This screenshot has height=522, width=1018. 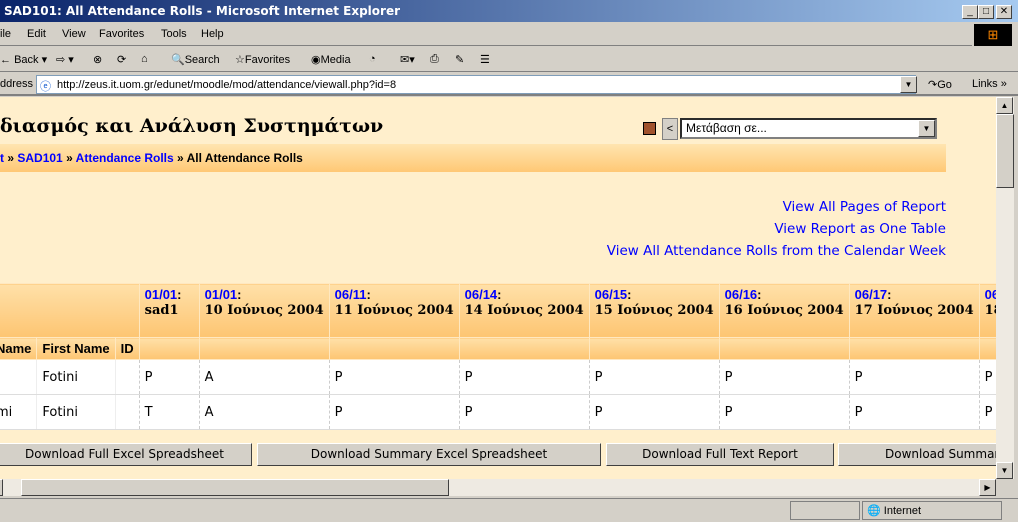 I want to click on vertical-scrollbar: ▲ ▼, so click(x=1005, y=288).